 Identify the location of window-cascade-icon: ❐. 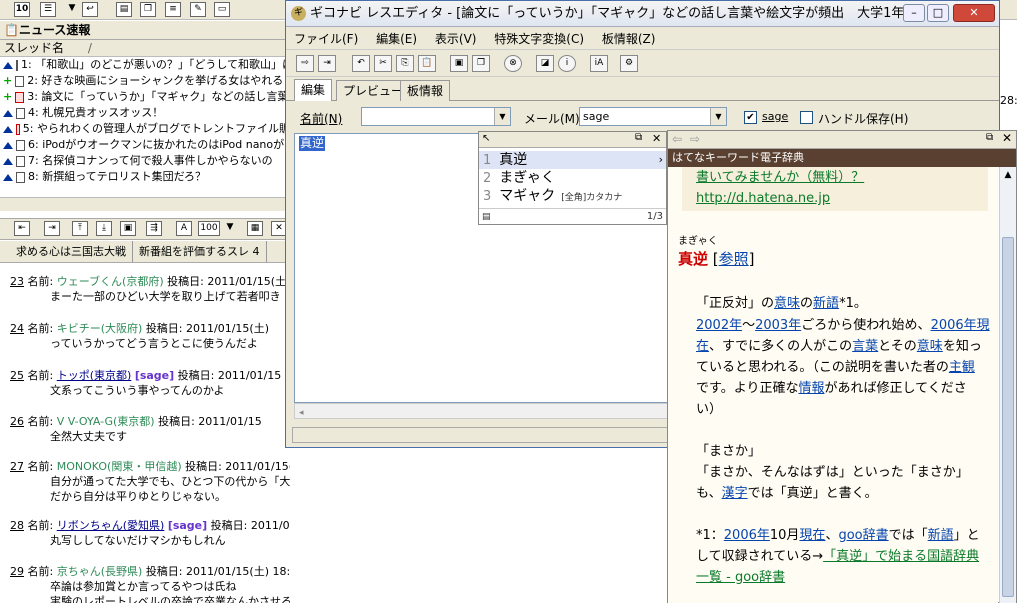
(481, 63).